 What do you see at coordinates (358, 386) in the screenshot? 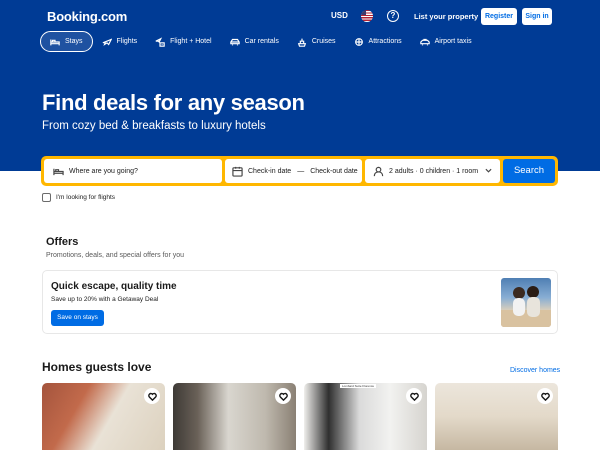
I see `home-card-caption: Lombard Suite Florence` at bounding box center [358, 386].